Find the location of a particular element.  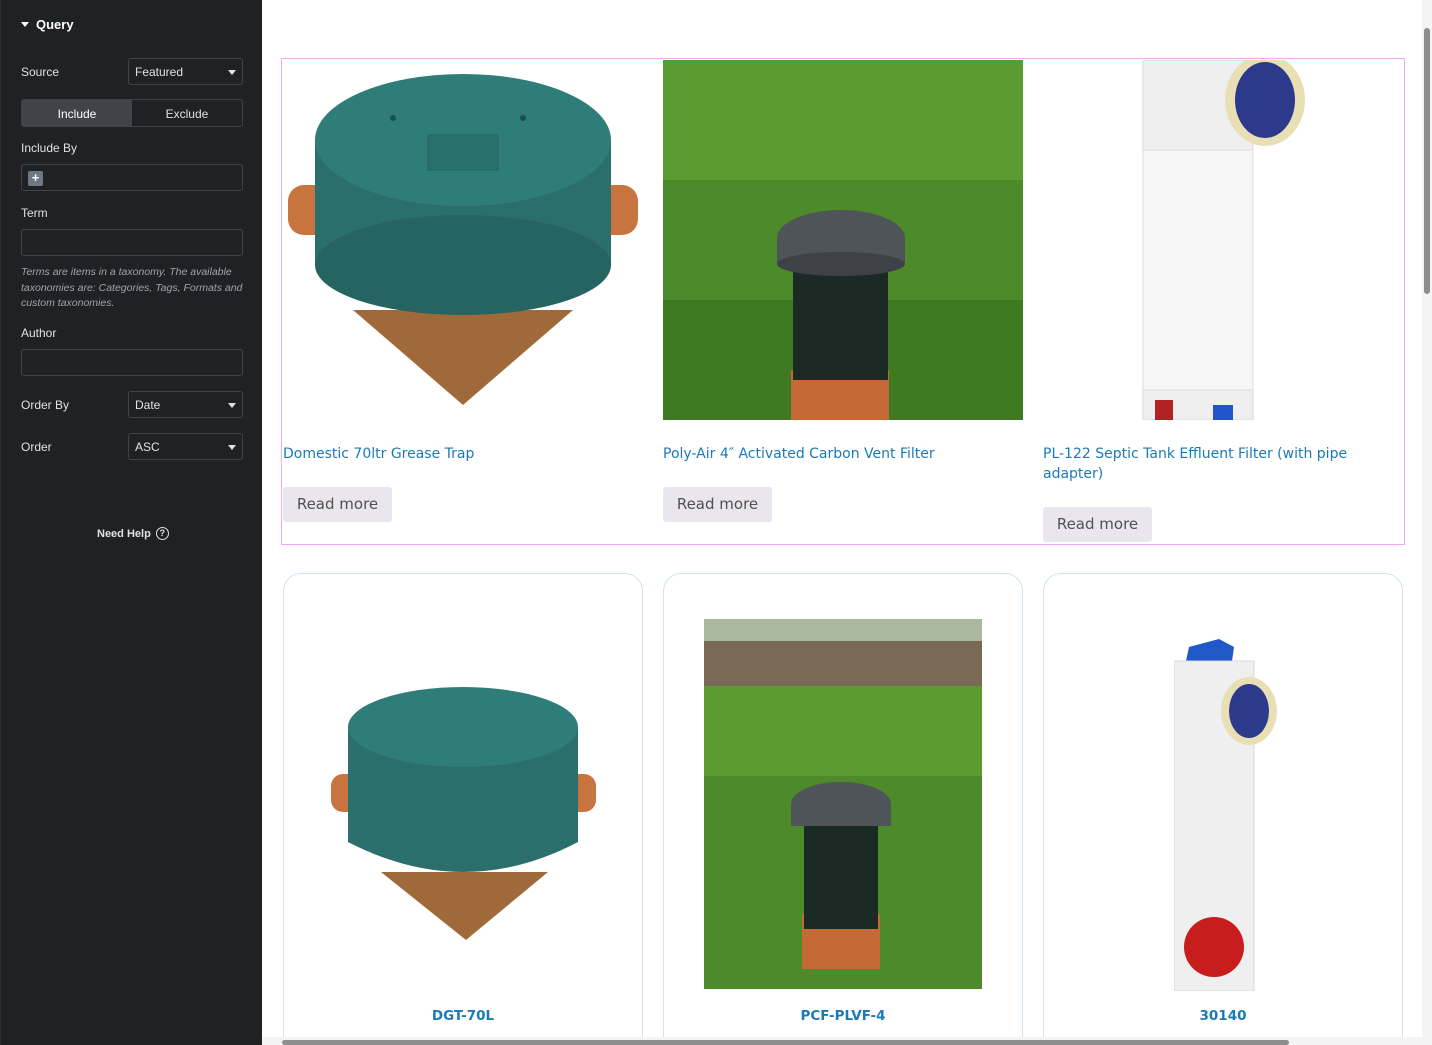

include-by-field: + is located at coordinates (132, 177).